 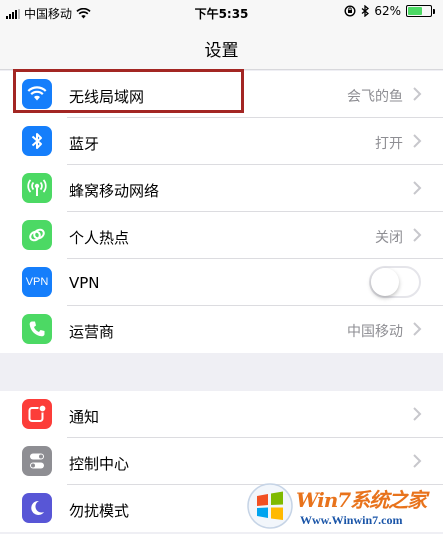 What do you see at coordinates (99, 464) in the screenshot?
I see `row-label: 控制中心` at bounding box center [99, 464].